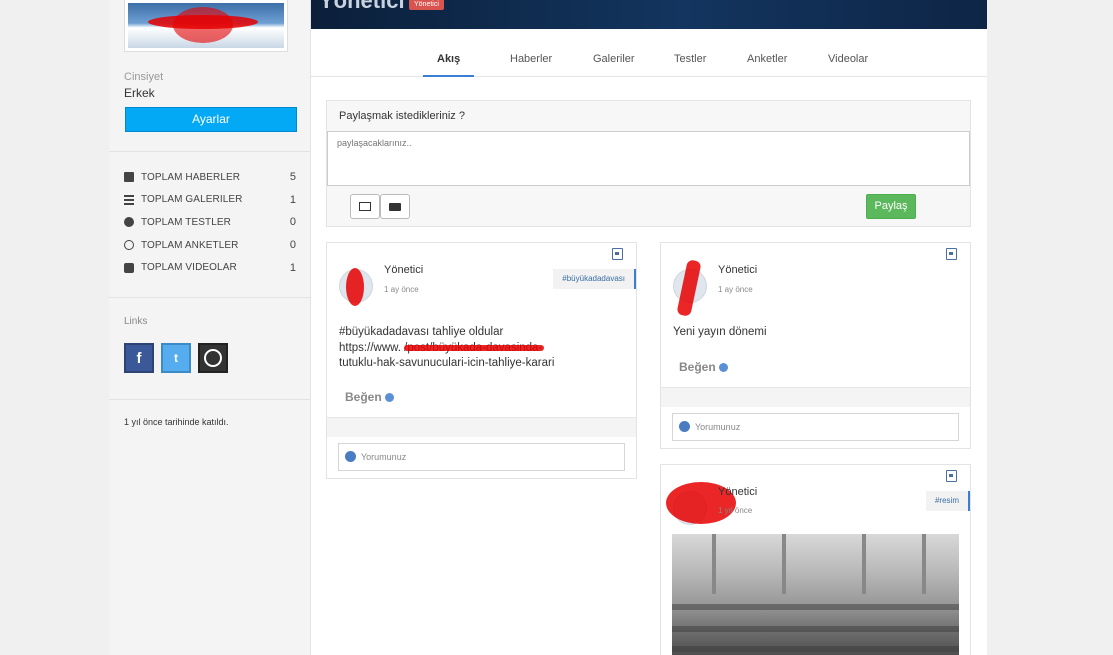 Image resolution: width=1113 pixels, height=655 pixels. I want to click on profile-banner: Yönetici Yönetici, so click(649, 14).